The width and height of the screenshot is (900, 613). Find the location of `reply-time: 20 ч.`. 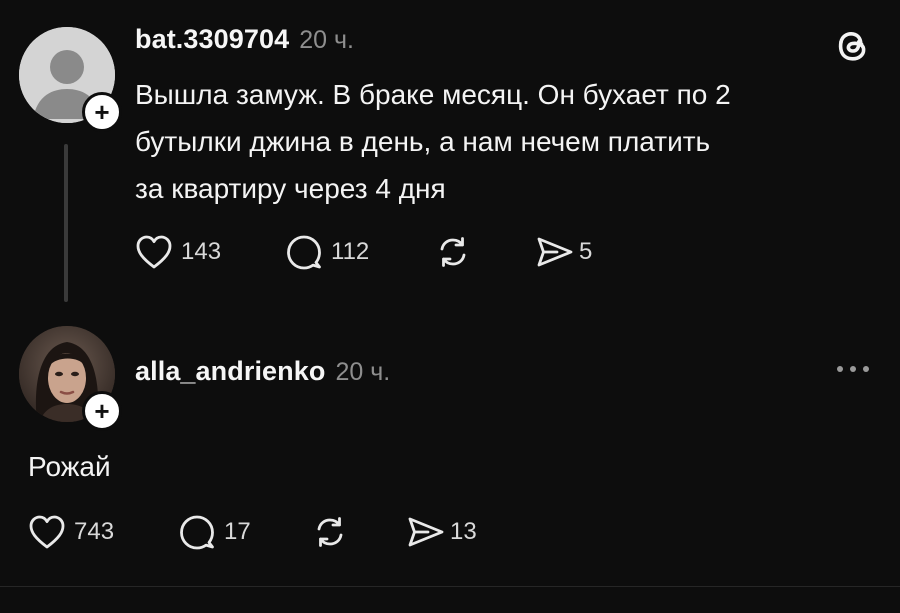

reply-time: 20 ч. is located at coordinates (363, 372).